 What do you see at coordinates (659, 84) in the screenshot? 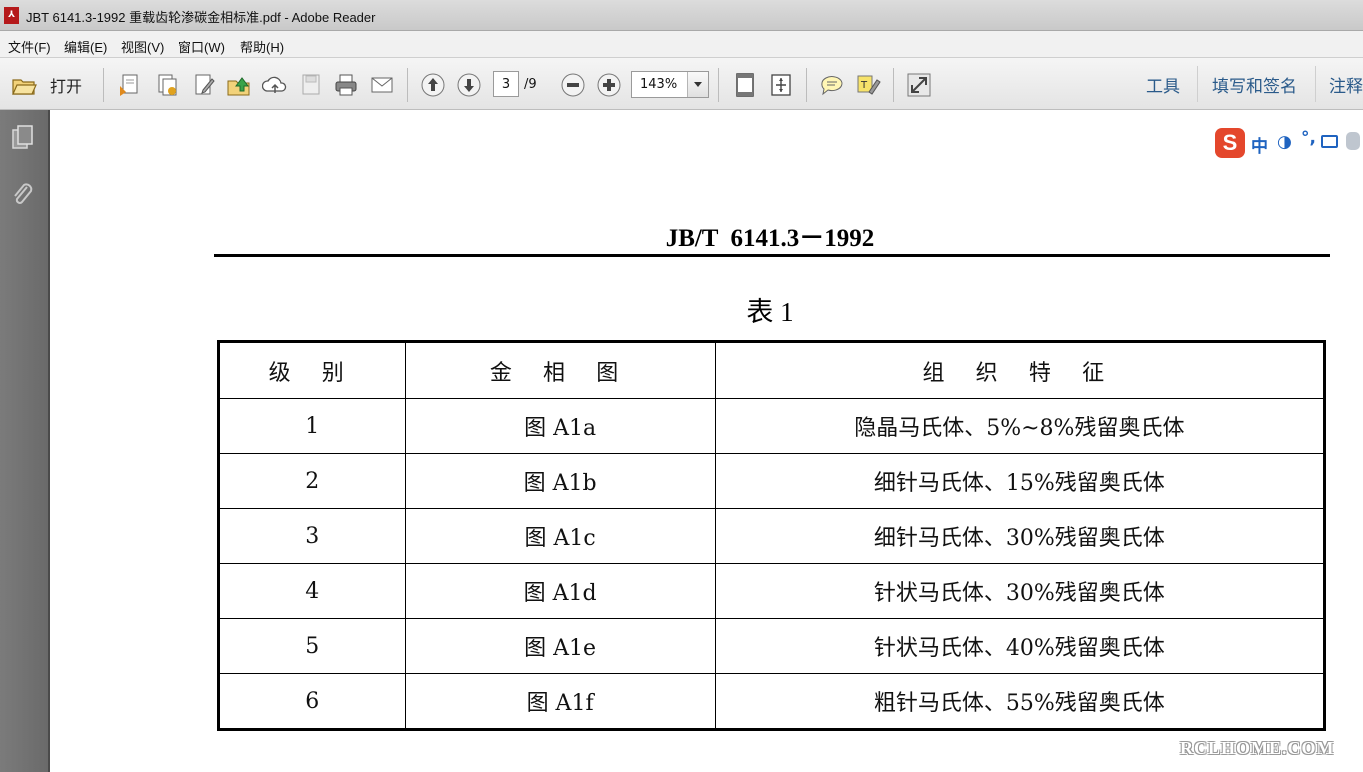
I see `zoom-value: 143%` at bounding box center [659, 84].